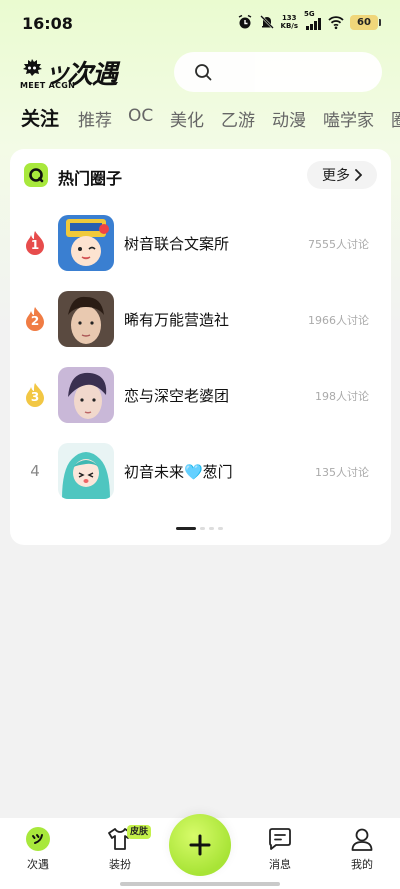 This screenshot has height=889, width=400. Describe the element at coordinates (336, 176) in the screenshot. I see `more-label: 更多` at that location.